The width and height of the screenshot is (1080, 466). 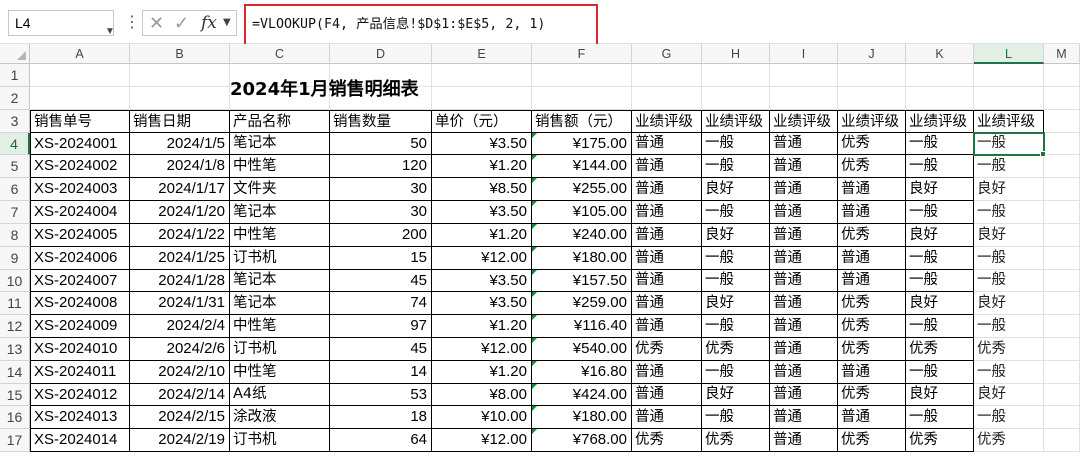 What do you see at coordinates (381, 144) in the screenshot?
I see `table-cell: 50` at bounding box center [381, 144].